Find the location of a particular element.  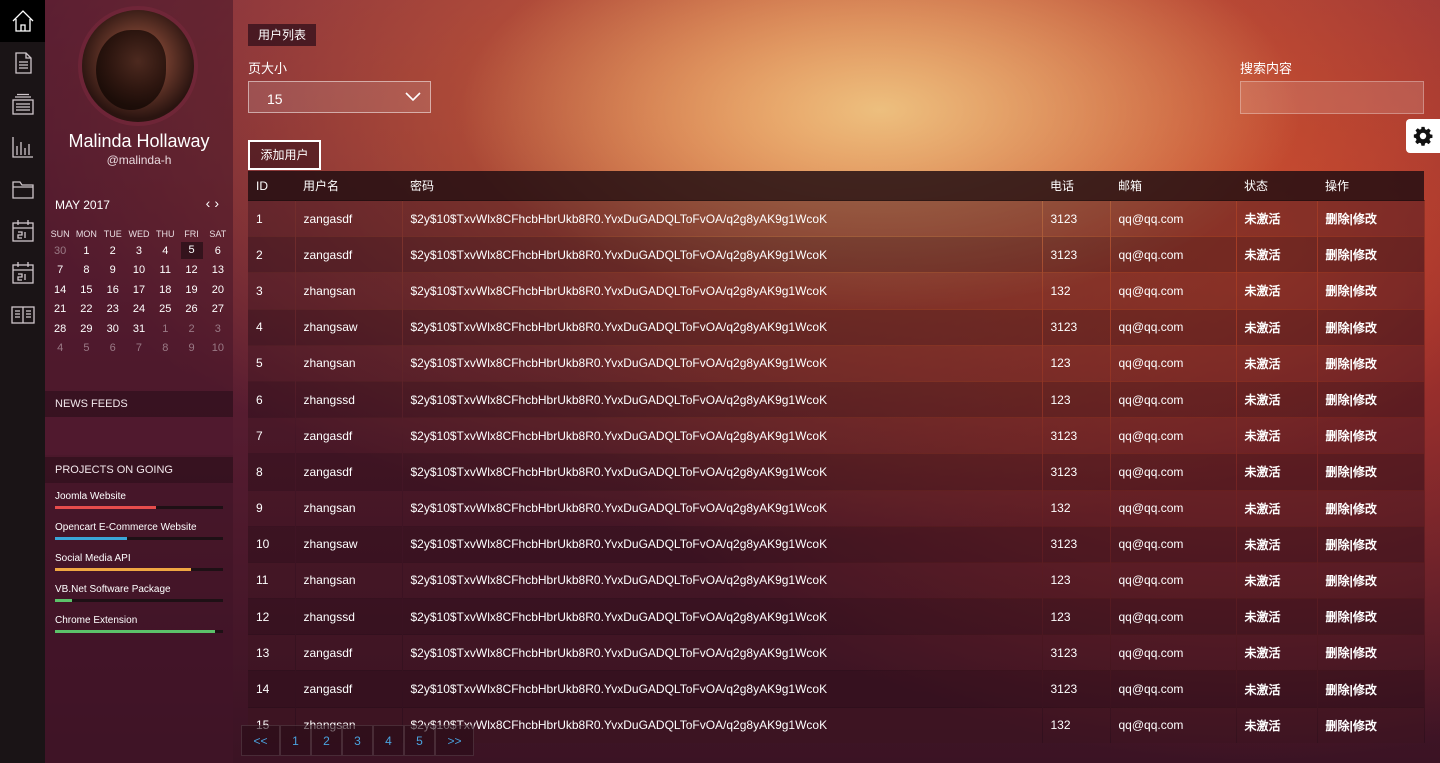

calendar-day: 24 is located at coordinates (139, 310).